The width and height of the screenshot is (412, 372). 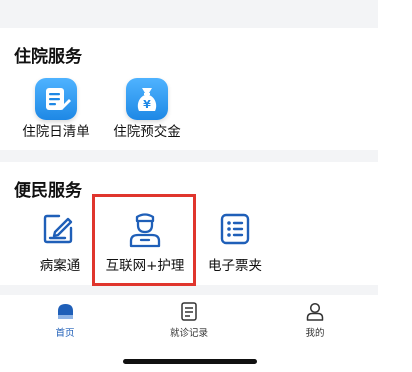 I want to click on tab-bar: 首页 就诊记录 我的, so click(x=189, y=320).